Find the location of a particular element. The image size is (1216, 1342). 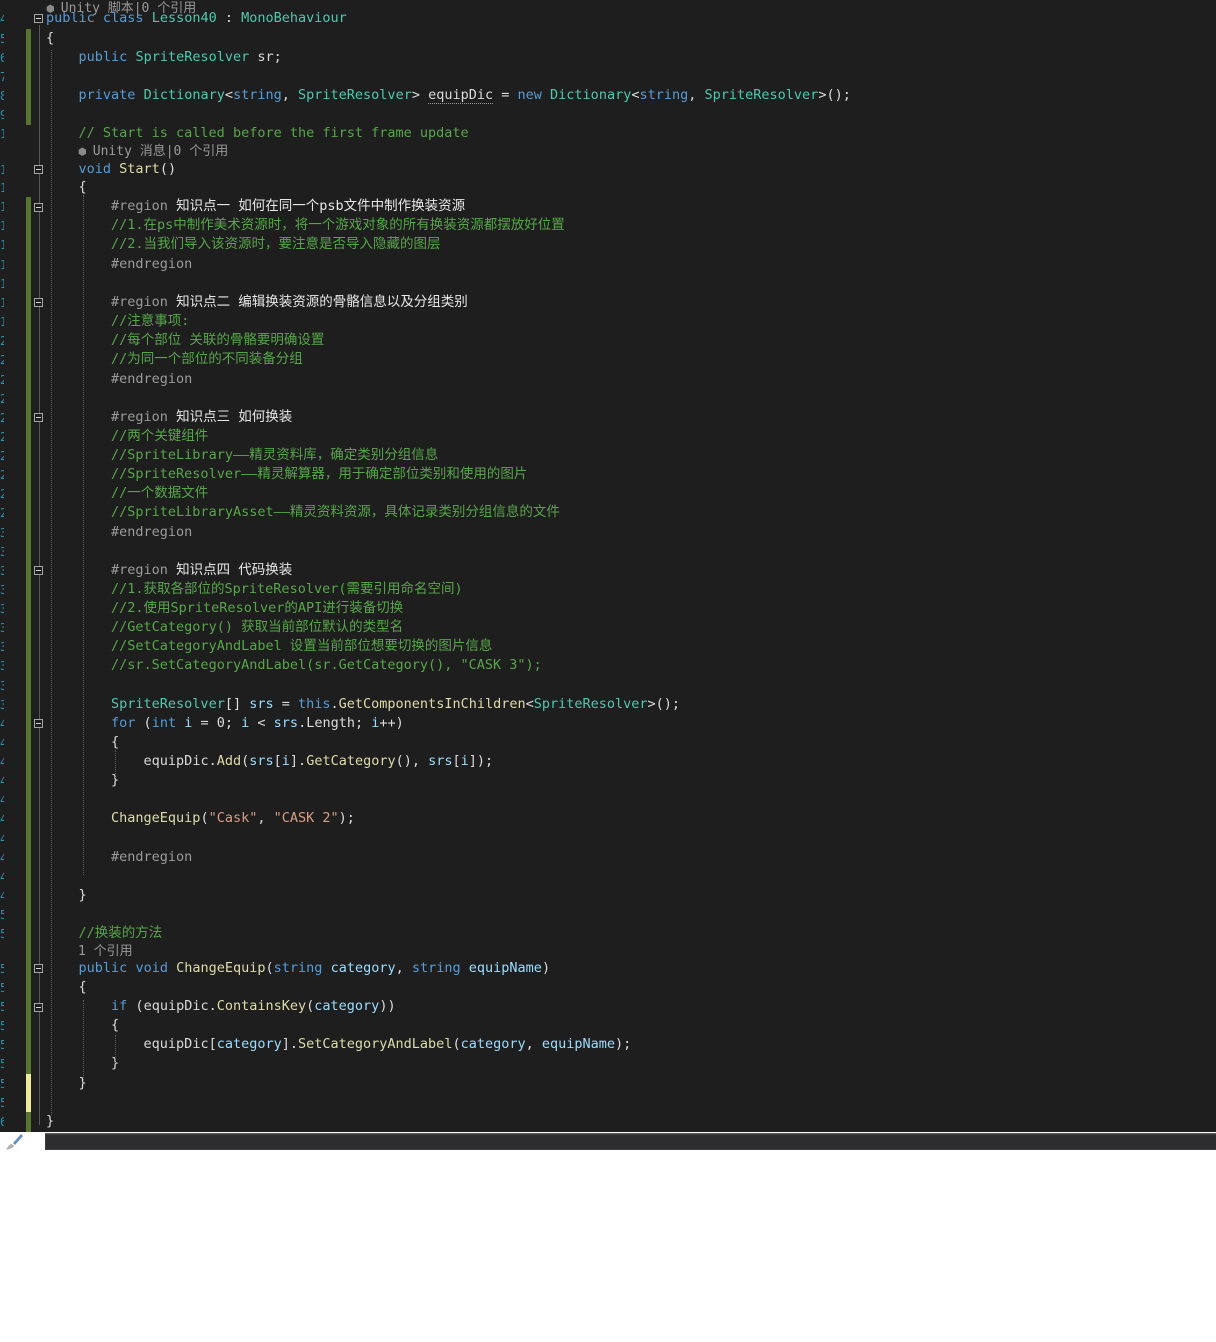

line-number: 13 is located at coordinates (2, 207).